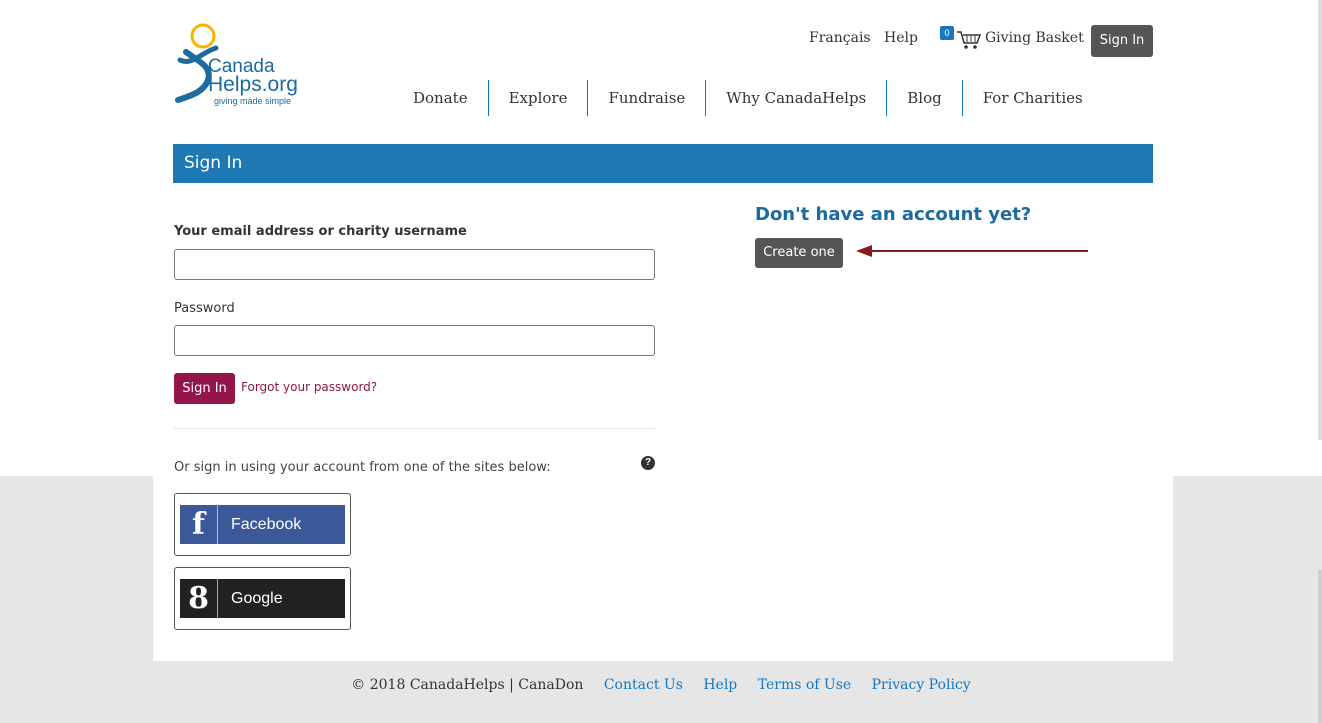 The image size is (1322, 723). I want to click on logo-tagline: giving made simple, so click(253, 101).